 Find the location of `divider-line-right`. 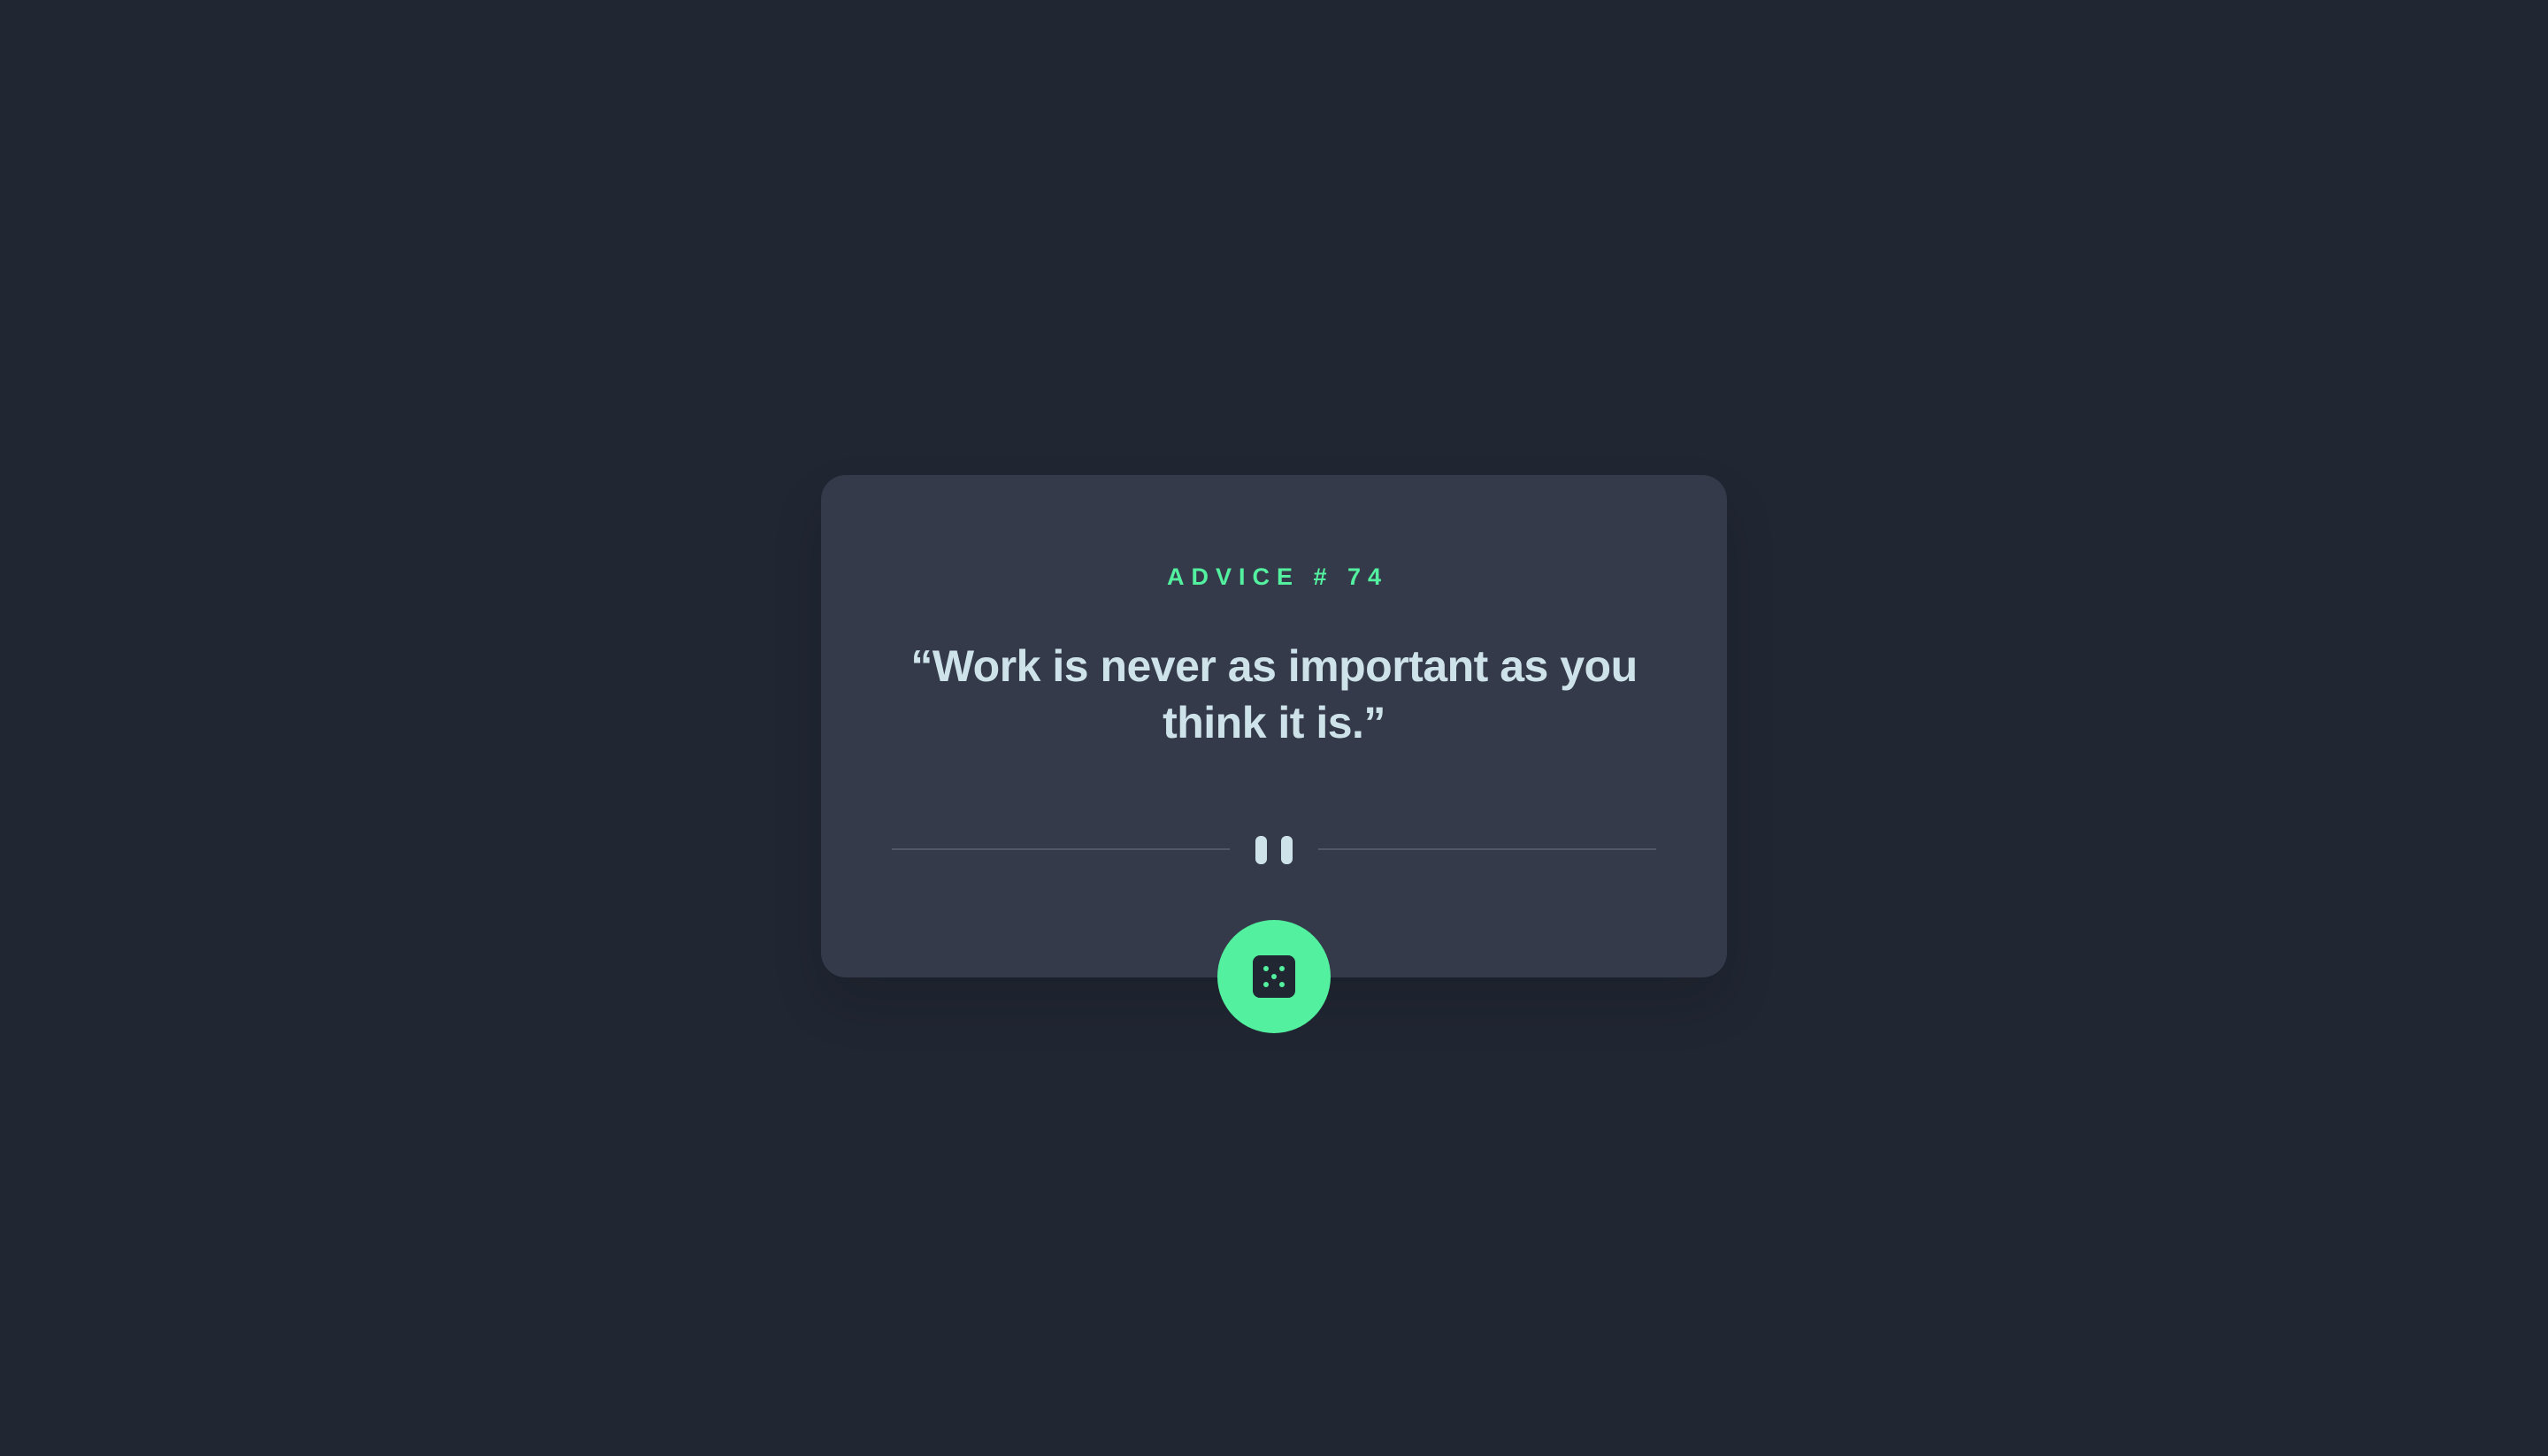

divider-line-right is located at coordinates (1487, 849).